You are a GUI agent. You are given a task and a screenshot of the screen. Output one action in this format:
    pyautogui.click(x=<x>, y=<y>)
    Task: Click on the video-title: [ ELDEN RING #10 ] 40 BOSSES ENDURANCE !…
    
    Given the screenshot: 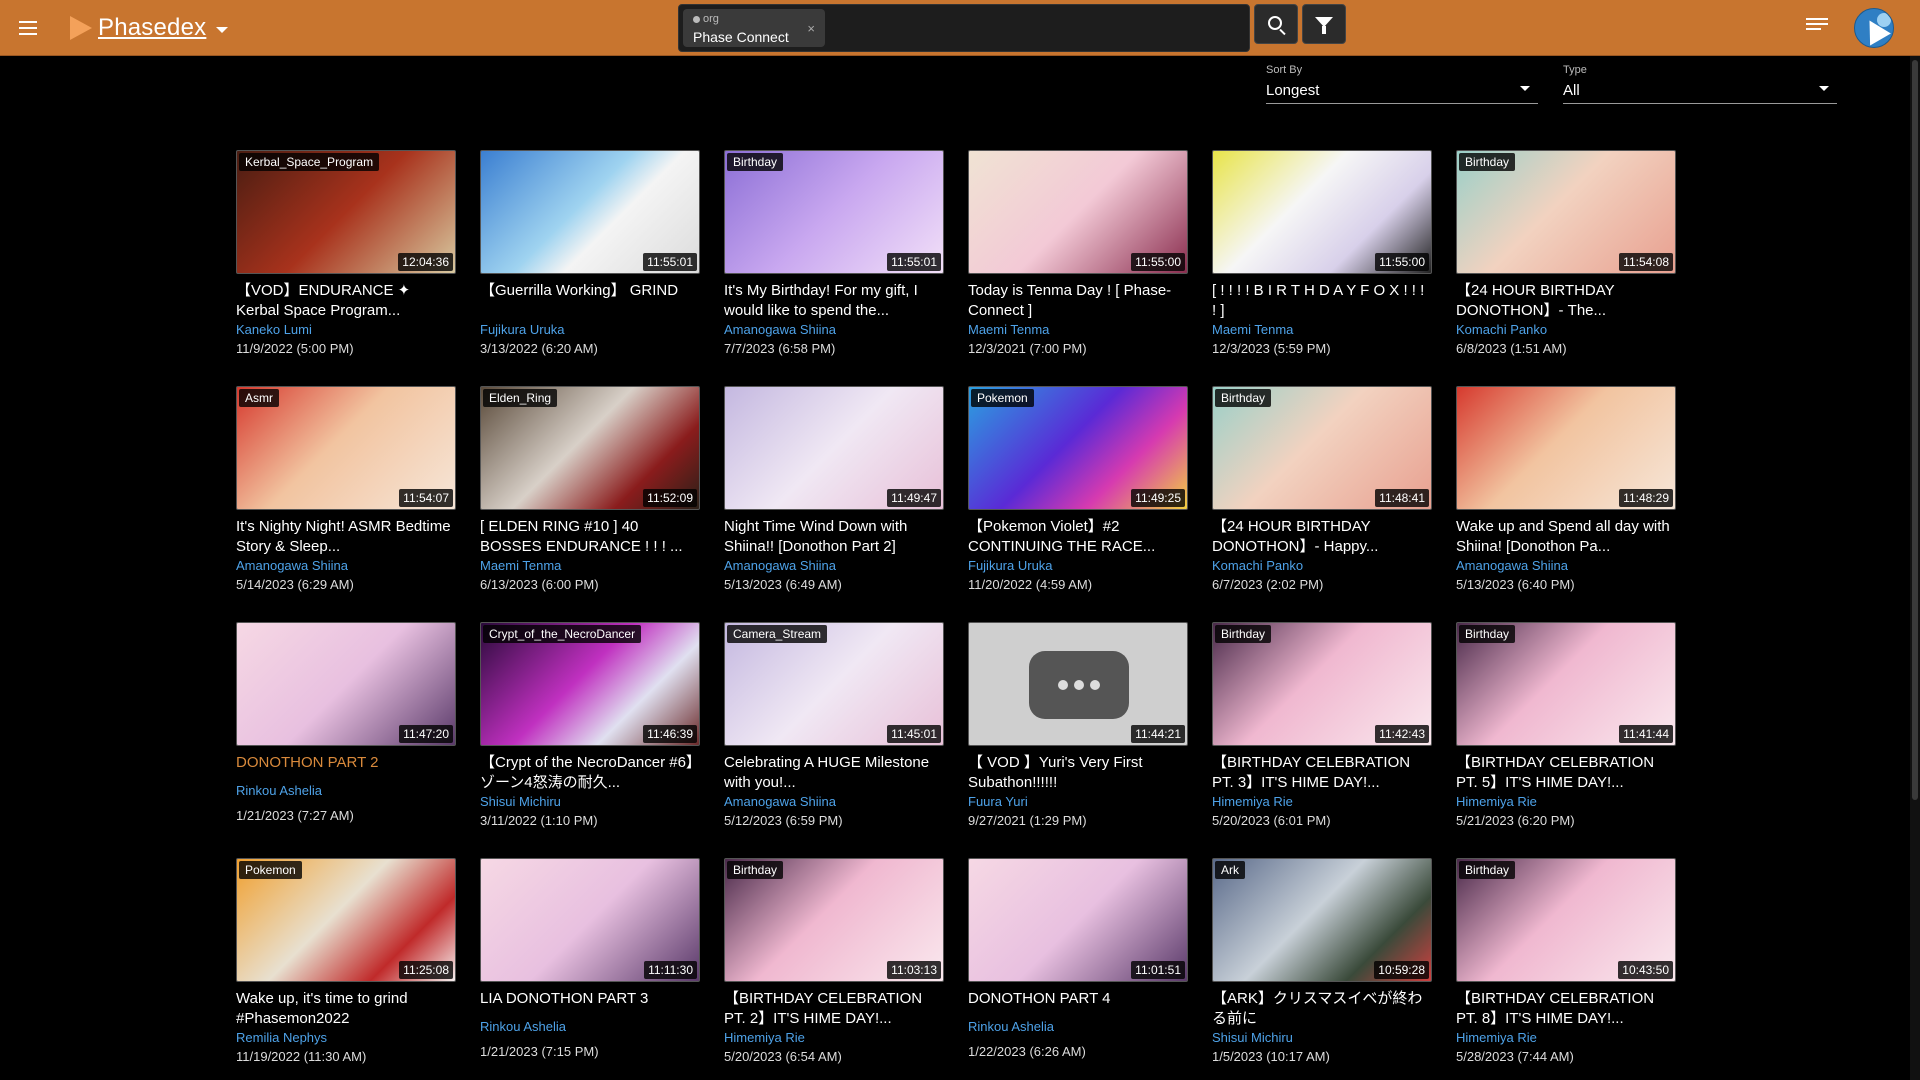 What is the action you would take?
    pyautogui.click(x=590, y=537)
    